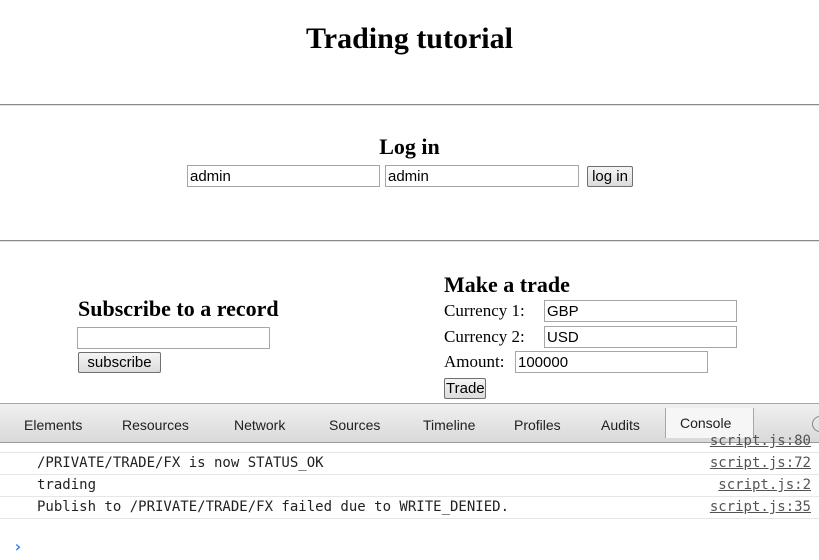  I want to click on console-source-link: script.js:72, so click(760, 463).